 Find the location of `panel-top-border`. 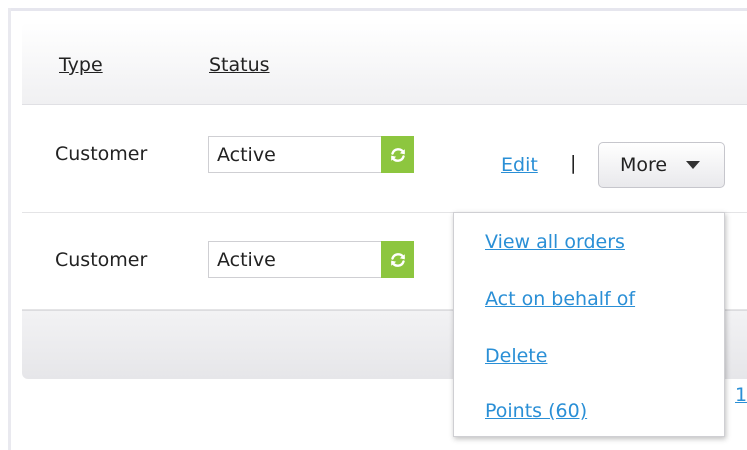

panel-top-border is located at coordinates (377, 9).